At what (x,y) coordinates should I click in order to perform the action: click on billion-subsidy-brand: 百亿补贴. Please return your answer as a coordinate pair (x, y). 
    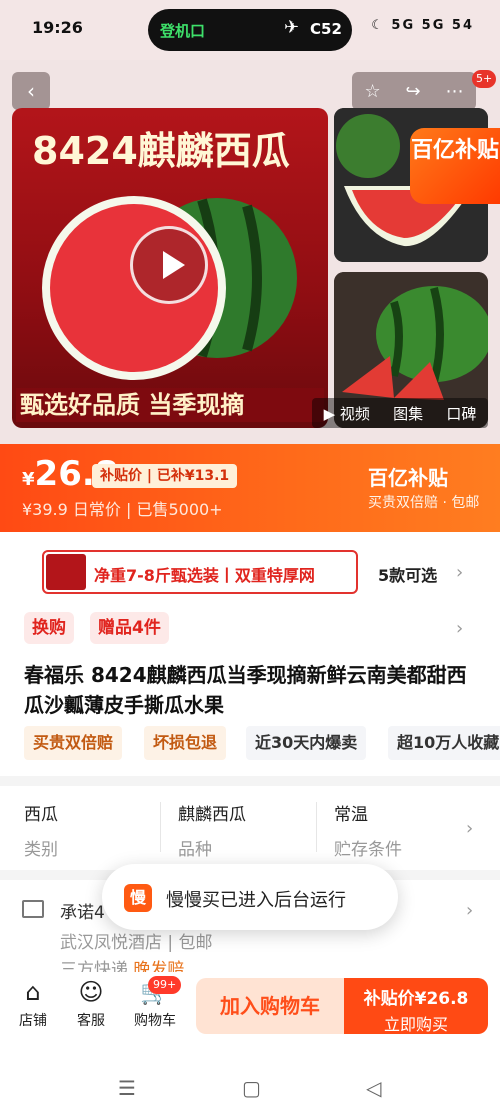
    Looking at the image, I should click on (408, 478).